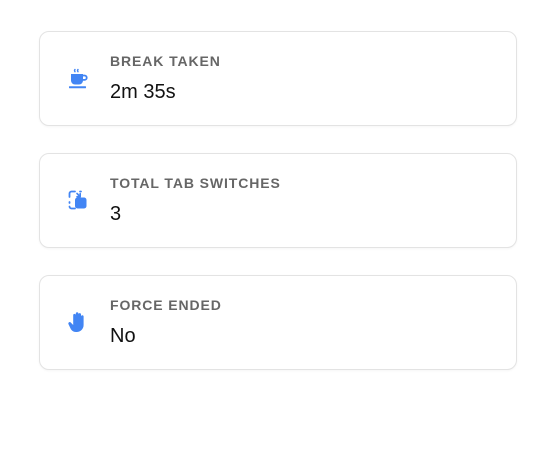  I want to click on stat-label: FORCE ENDED, so click(166, 305).